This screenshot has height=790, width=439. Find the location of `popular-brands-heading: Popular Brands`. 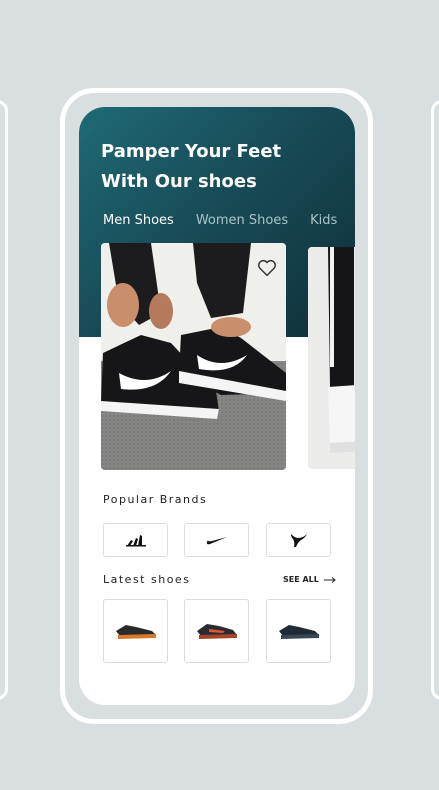

popular-brands-heading: Popular Brands is located at coordinates (155, 499).